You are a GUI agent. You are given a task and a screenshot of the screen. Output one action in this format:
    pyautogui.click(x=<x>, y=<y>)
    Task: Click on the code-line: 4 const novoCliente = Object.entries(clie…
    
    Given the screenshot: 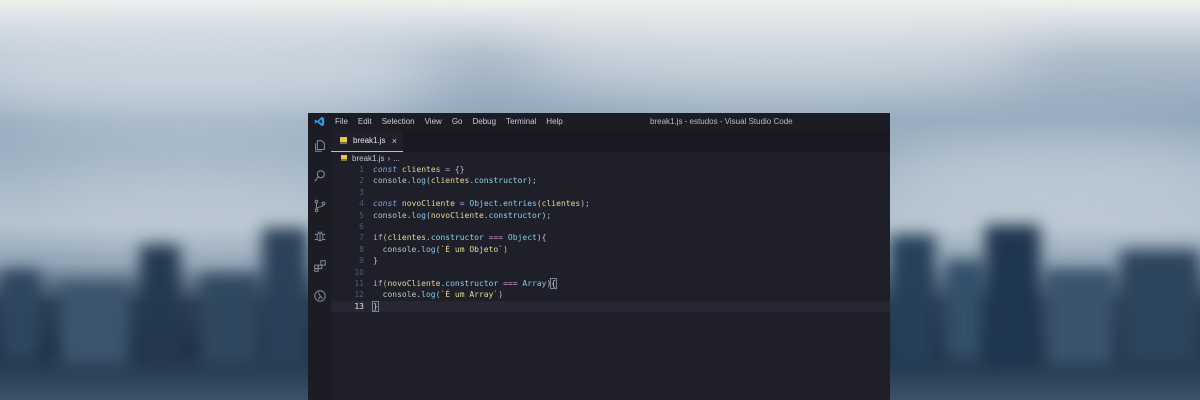 What is the action you would take?
    pyautogui.click(x=610, y=203)
    